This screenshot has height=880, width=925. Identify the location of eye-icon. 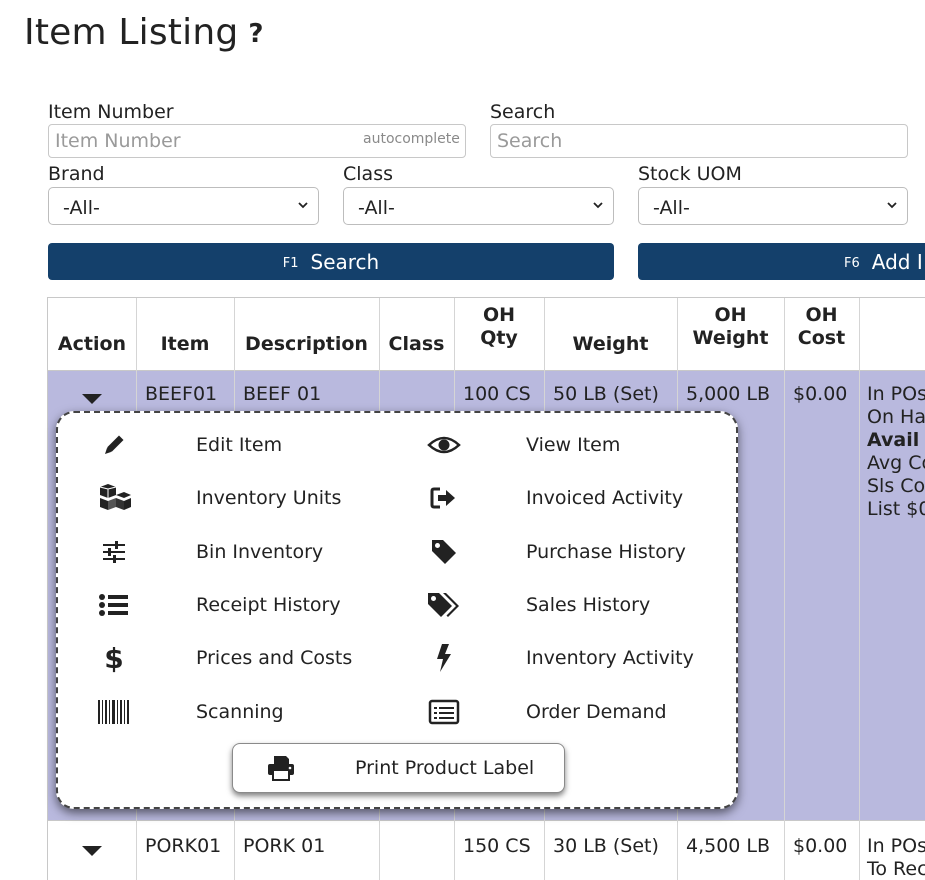
(444, 445).